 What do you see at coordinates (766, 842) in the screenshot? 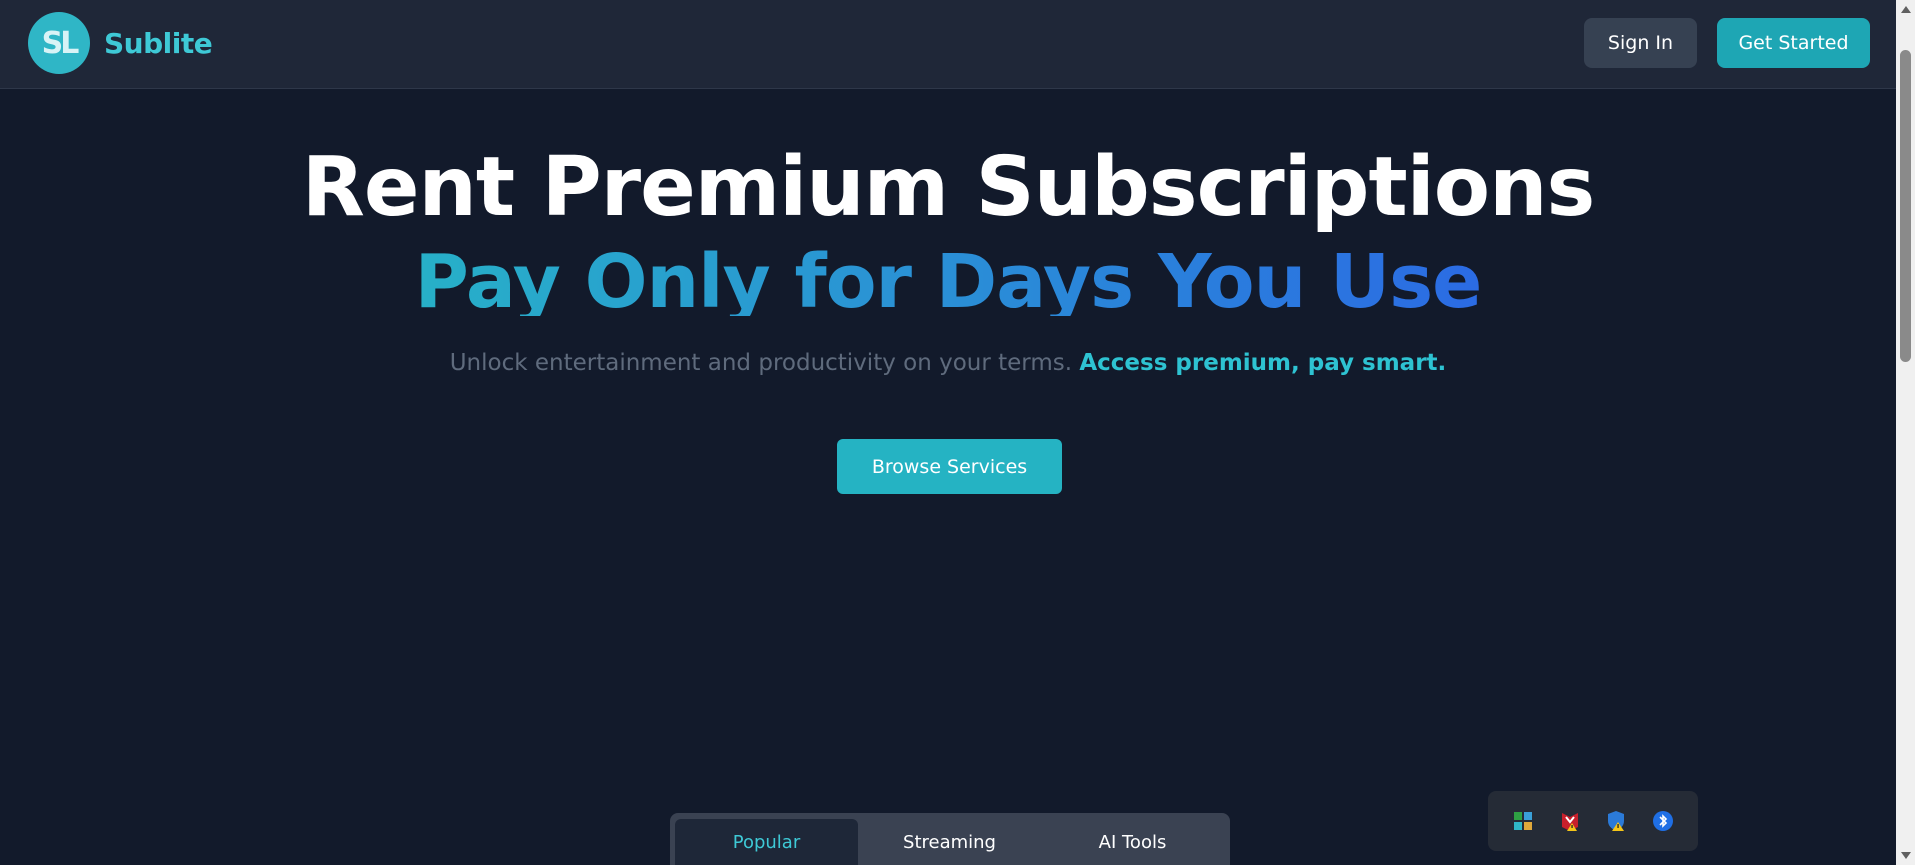
I see `tab-popular: Popular` at bounding box center [766, 842].